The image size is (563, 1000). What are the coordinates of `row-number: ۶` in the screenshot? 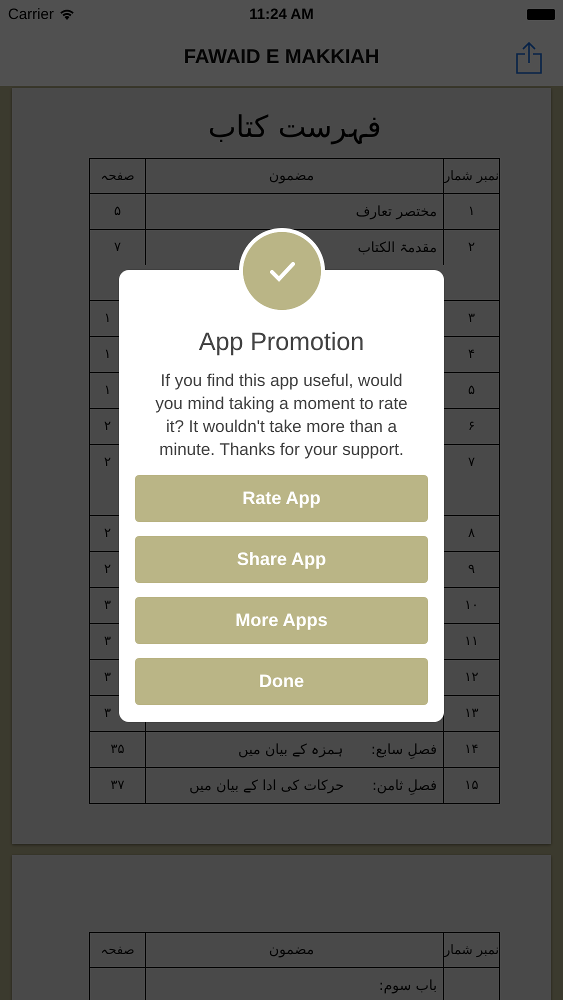 It's located at (471, 426).